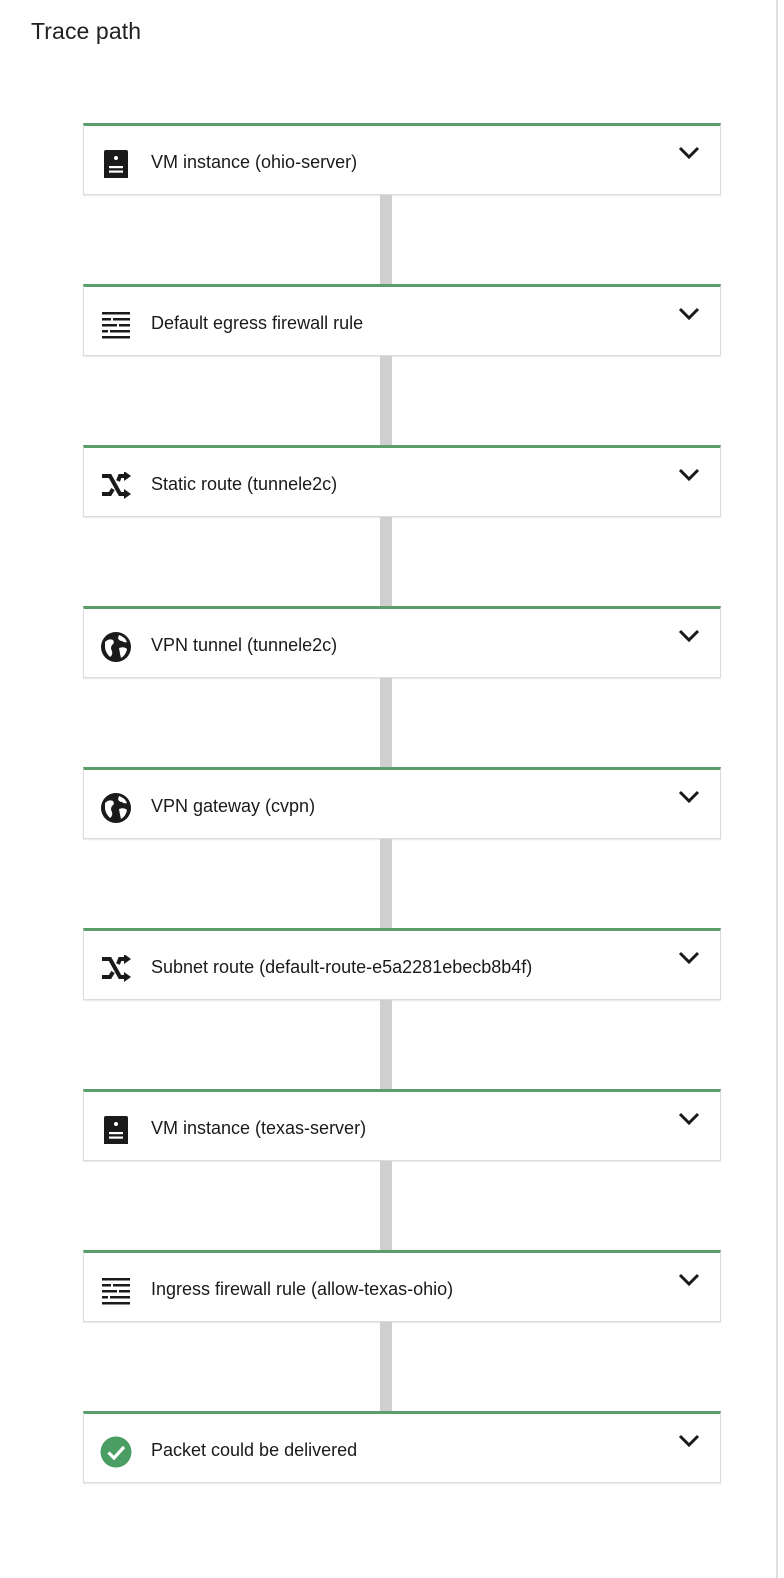 The height and width of the screenshot is (1578, 784). I want to click on trace-step-label: VM instance (ohio-server), so click(254, 162).